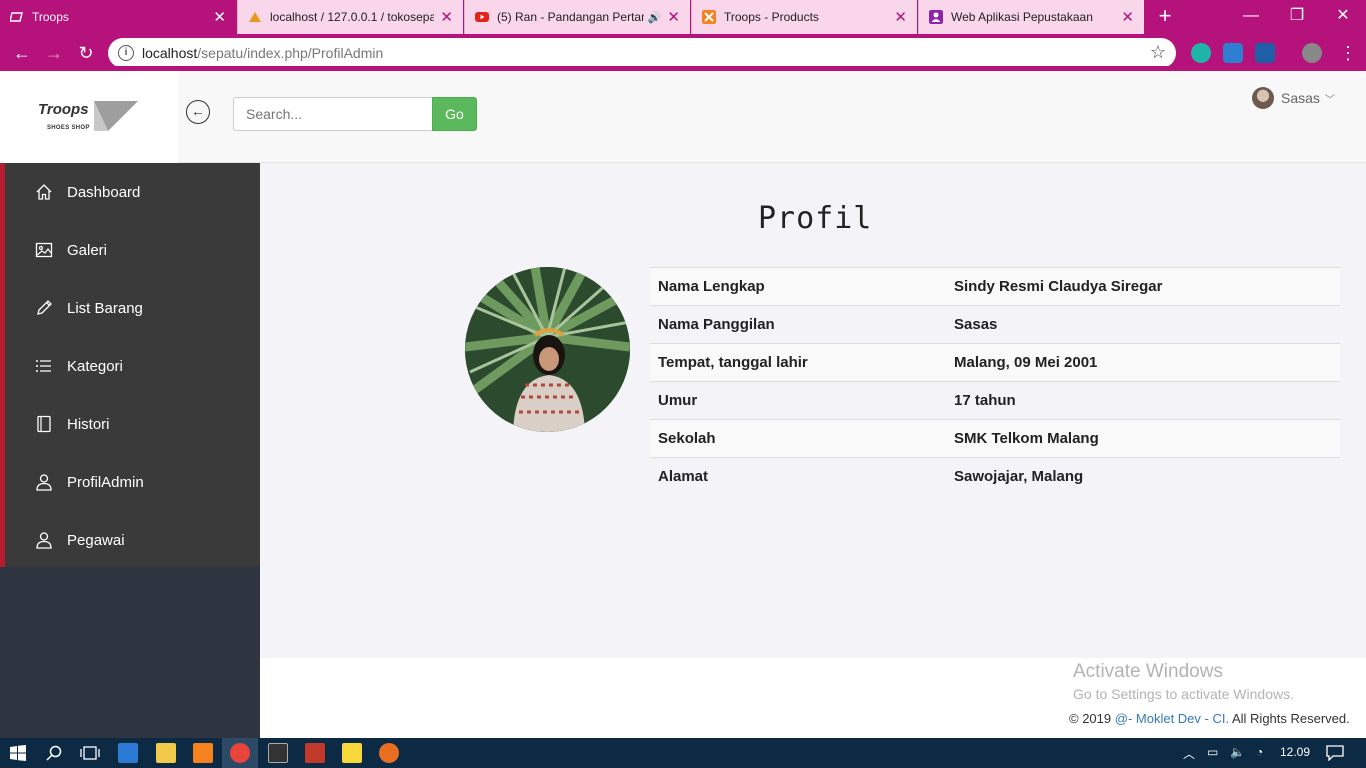  I want to click on search-input, so click(333, 114).